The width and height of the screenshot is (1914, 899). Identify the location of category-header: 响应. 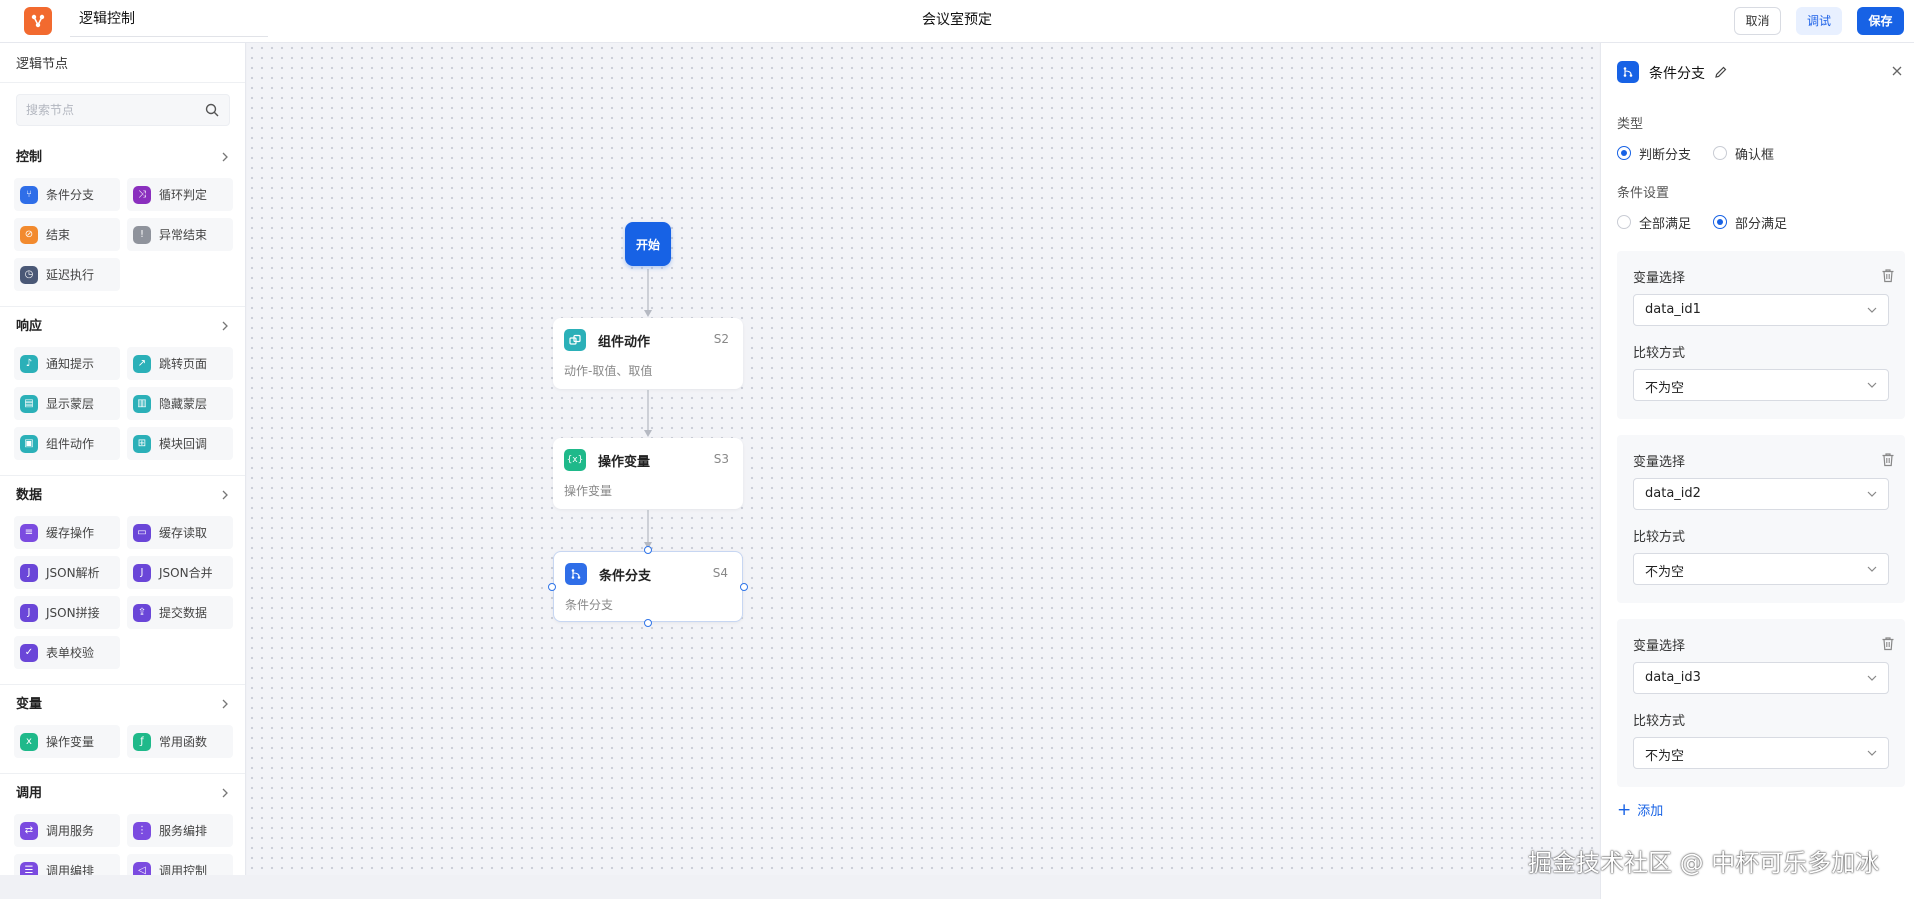
(123, 327).